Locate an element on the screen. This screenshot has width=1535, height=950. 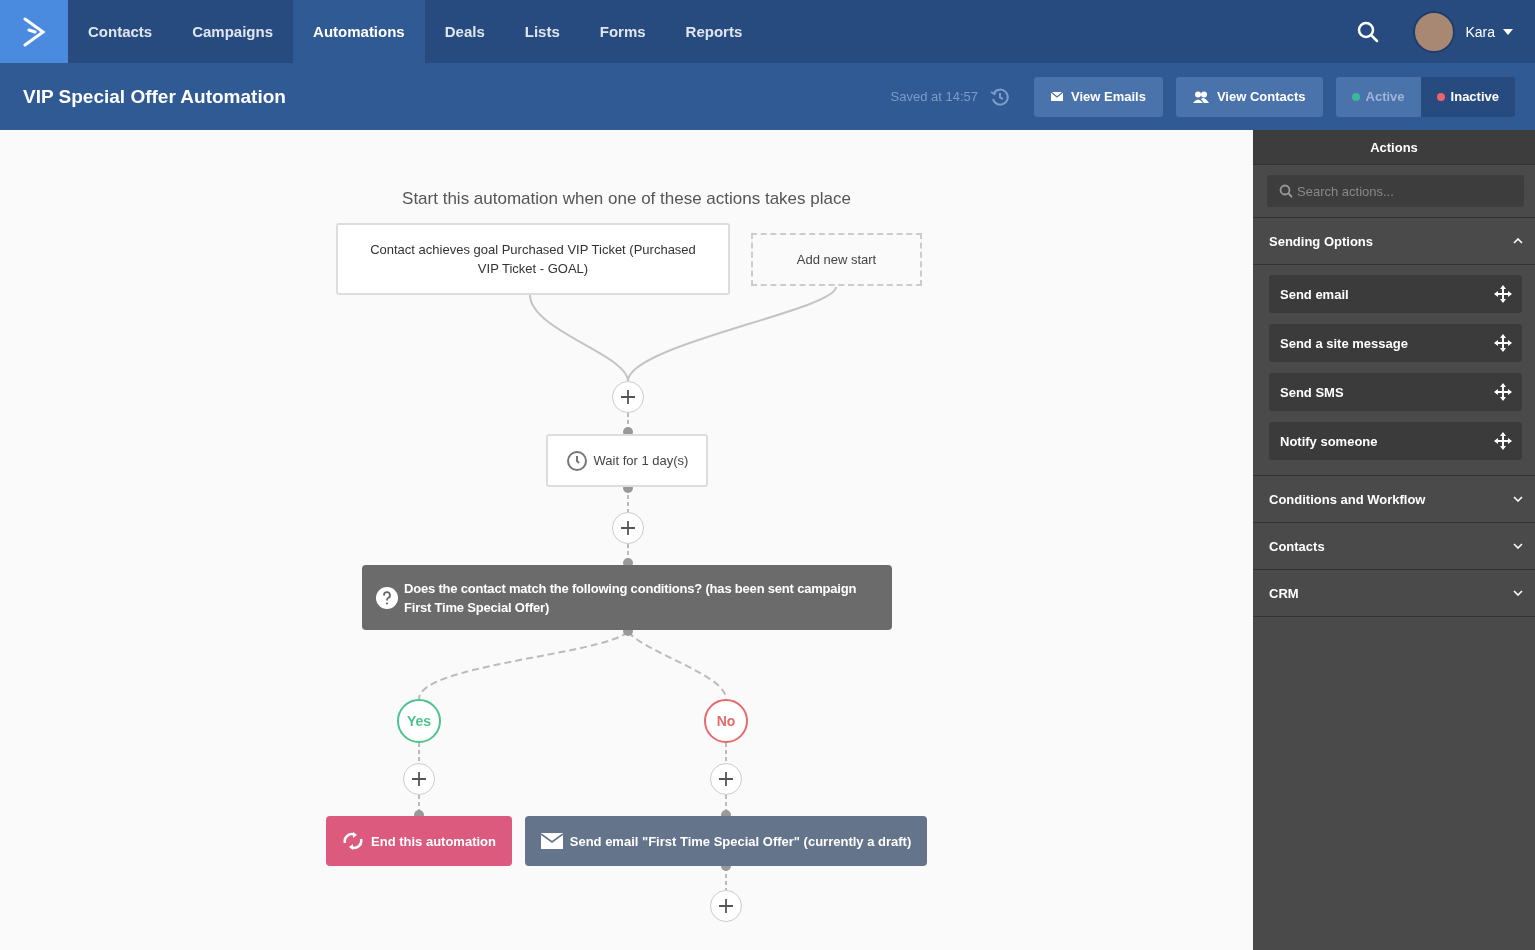
branch-label: Yes is located at coordinates (419, 721).